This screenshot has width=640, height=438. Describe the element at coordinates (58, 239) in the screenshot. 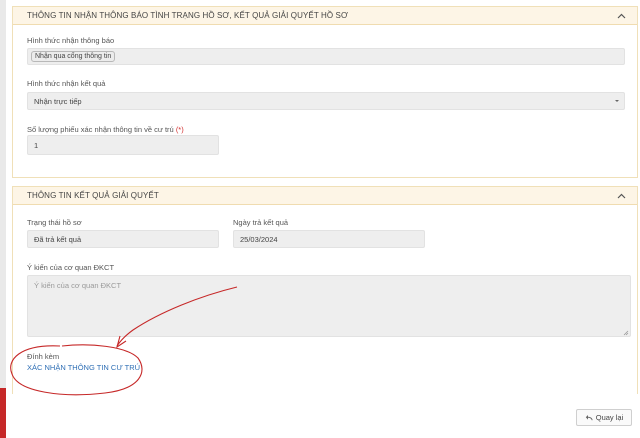

I see `status-value: Đã trả kết quả` at that location.